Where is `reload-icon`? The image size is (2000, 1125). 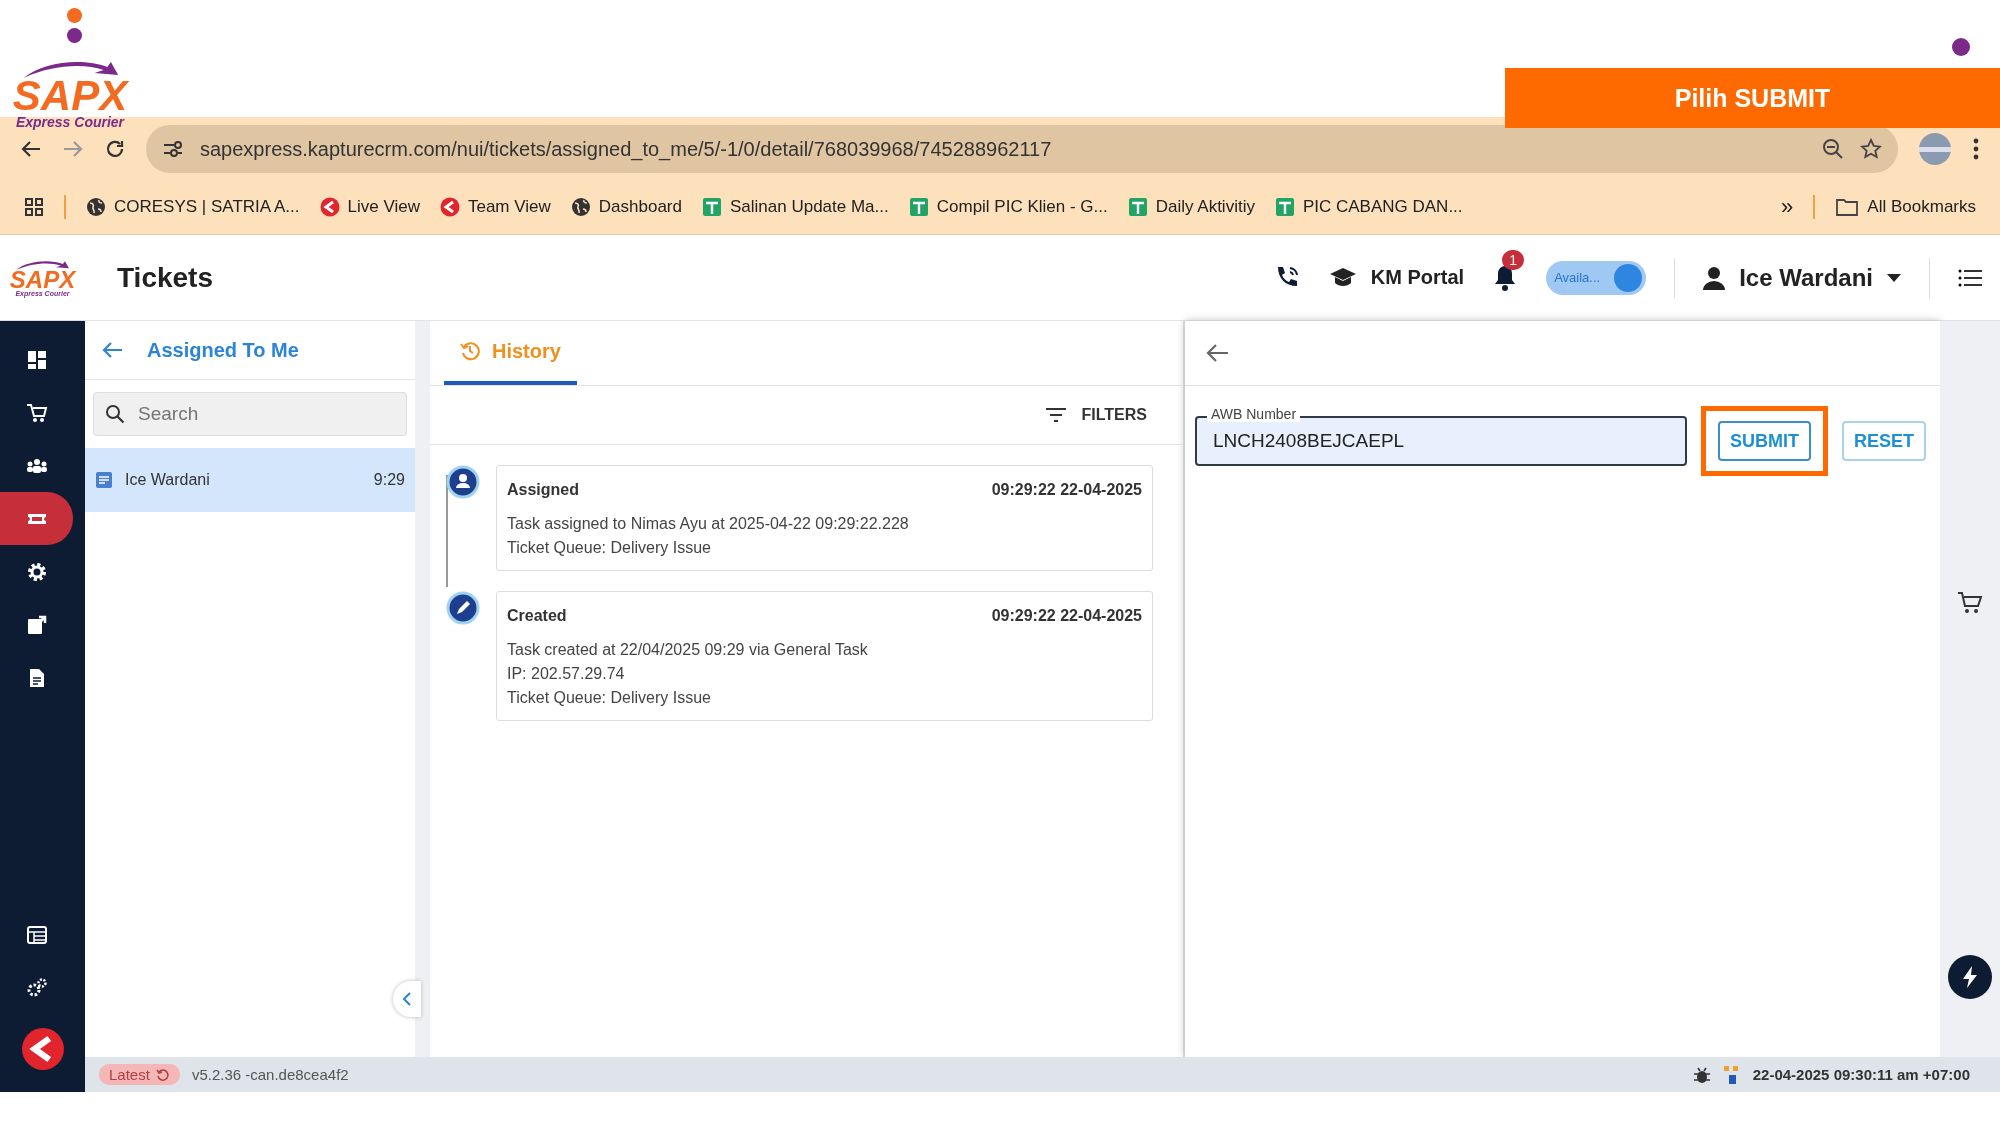 reload-icon is located at coordinates (115, 149).